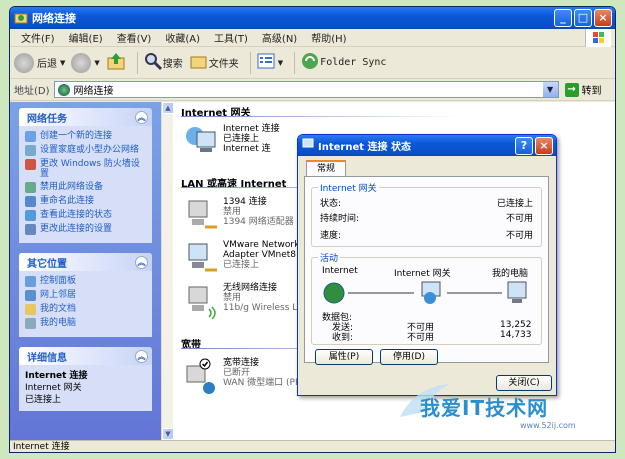 Image resolution: width=625 pixels, height=459 pixels. Describe the element at coordinates (85, 187) in the screenshot. I see `task-disable-device: 禁用此网络设备` at that location.